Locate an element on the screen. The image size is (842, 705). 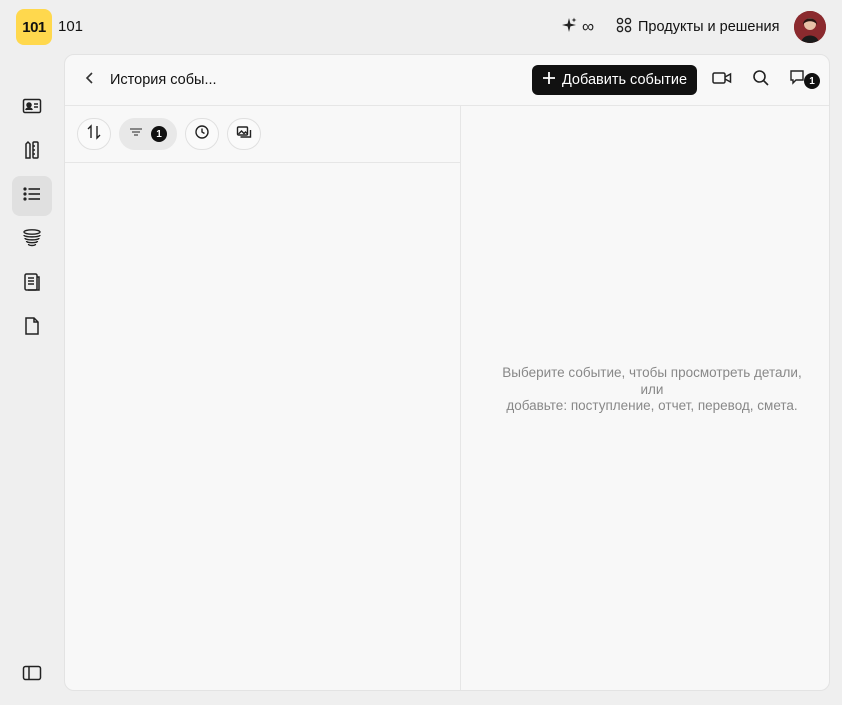
rail-item-events is located at coordinates (32, 196).